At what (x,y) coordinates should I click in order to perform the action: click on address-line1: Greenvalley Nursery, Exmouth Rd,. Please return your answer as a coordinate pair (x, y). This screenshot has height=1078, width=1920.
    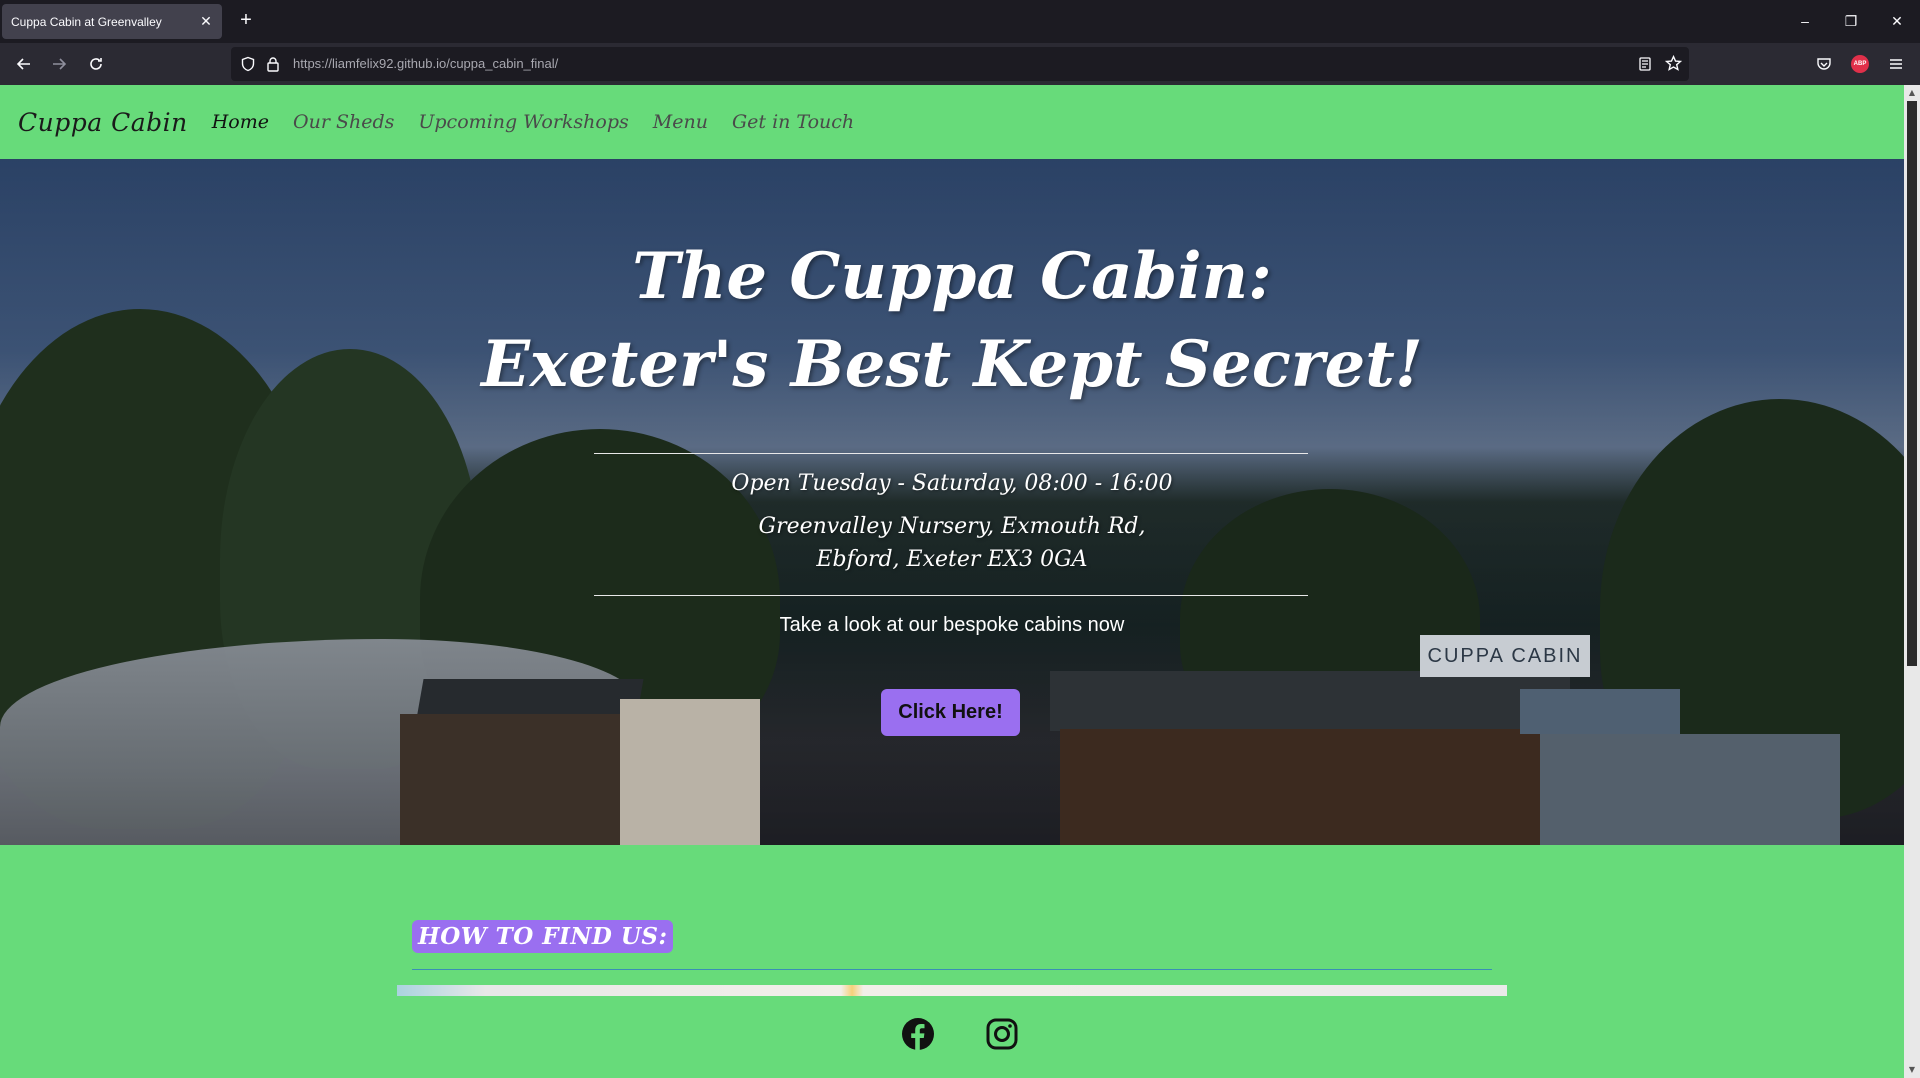
    Looking at the image, I should click on (952, 526).